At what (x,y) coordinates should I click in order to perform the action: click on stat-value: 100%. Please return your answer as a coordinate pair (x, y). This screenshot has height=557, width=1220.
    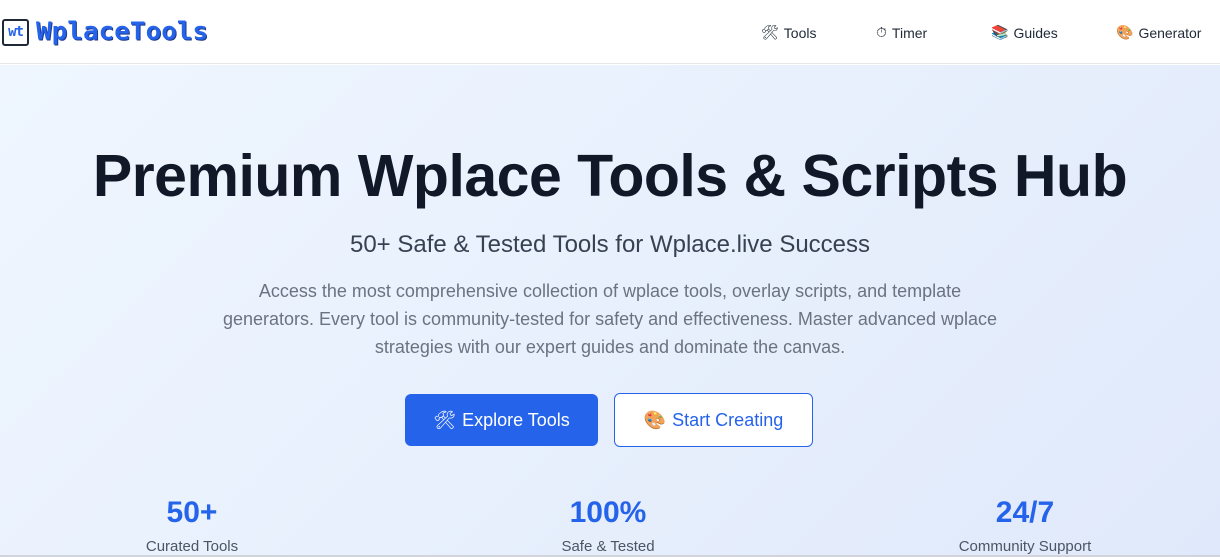
    Looking at the image, I should click on (608, 512).